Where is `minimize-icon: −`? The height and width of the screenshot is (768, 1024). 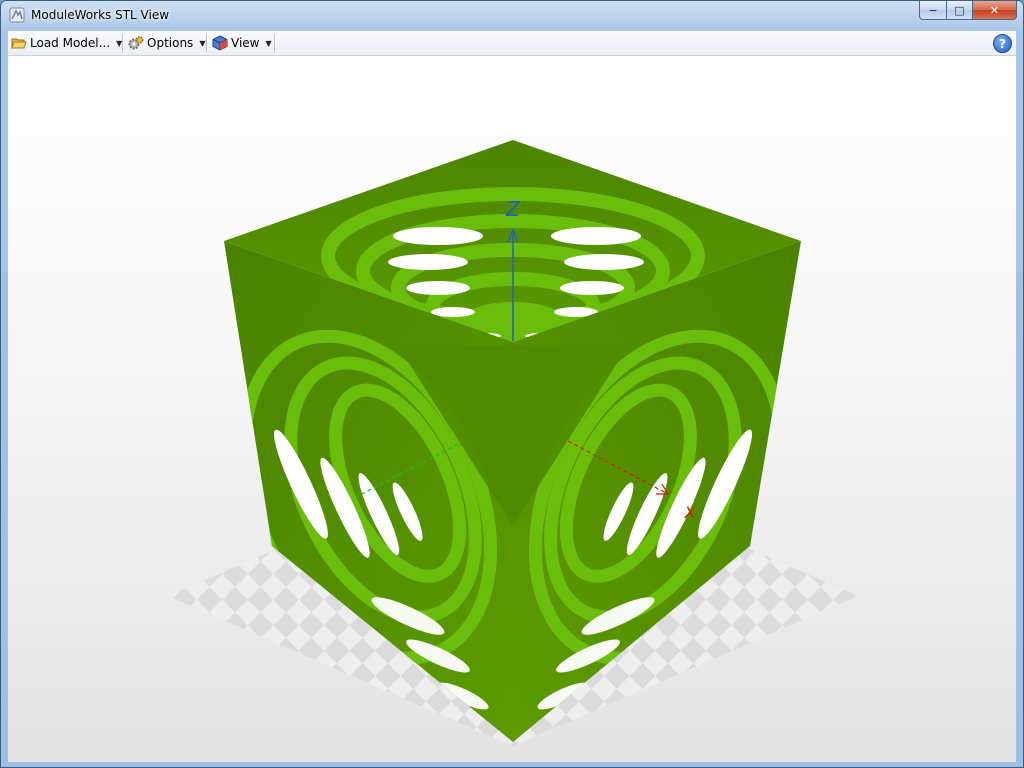 minimize-icon: − is located at coordinates (933, 10).